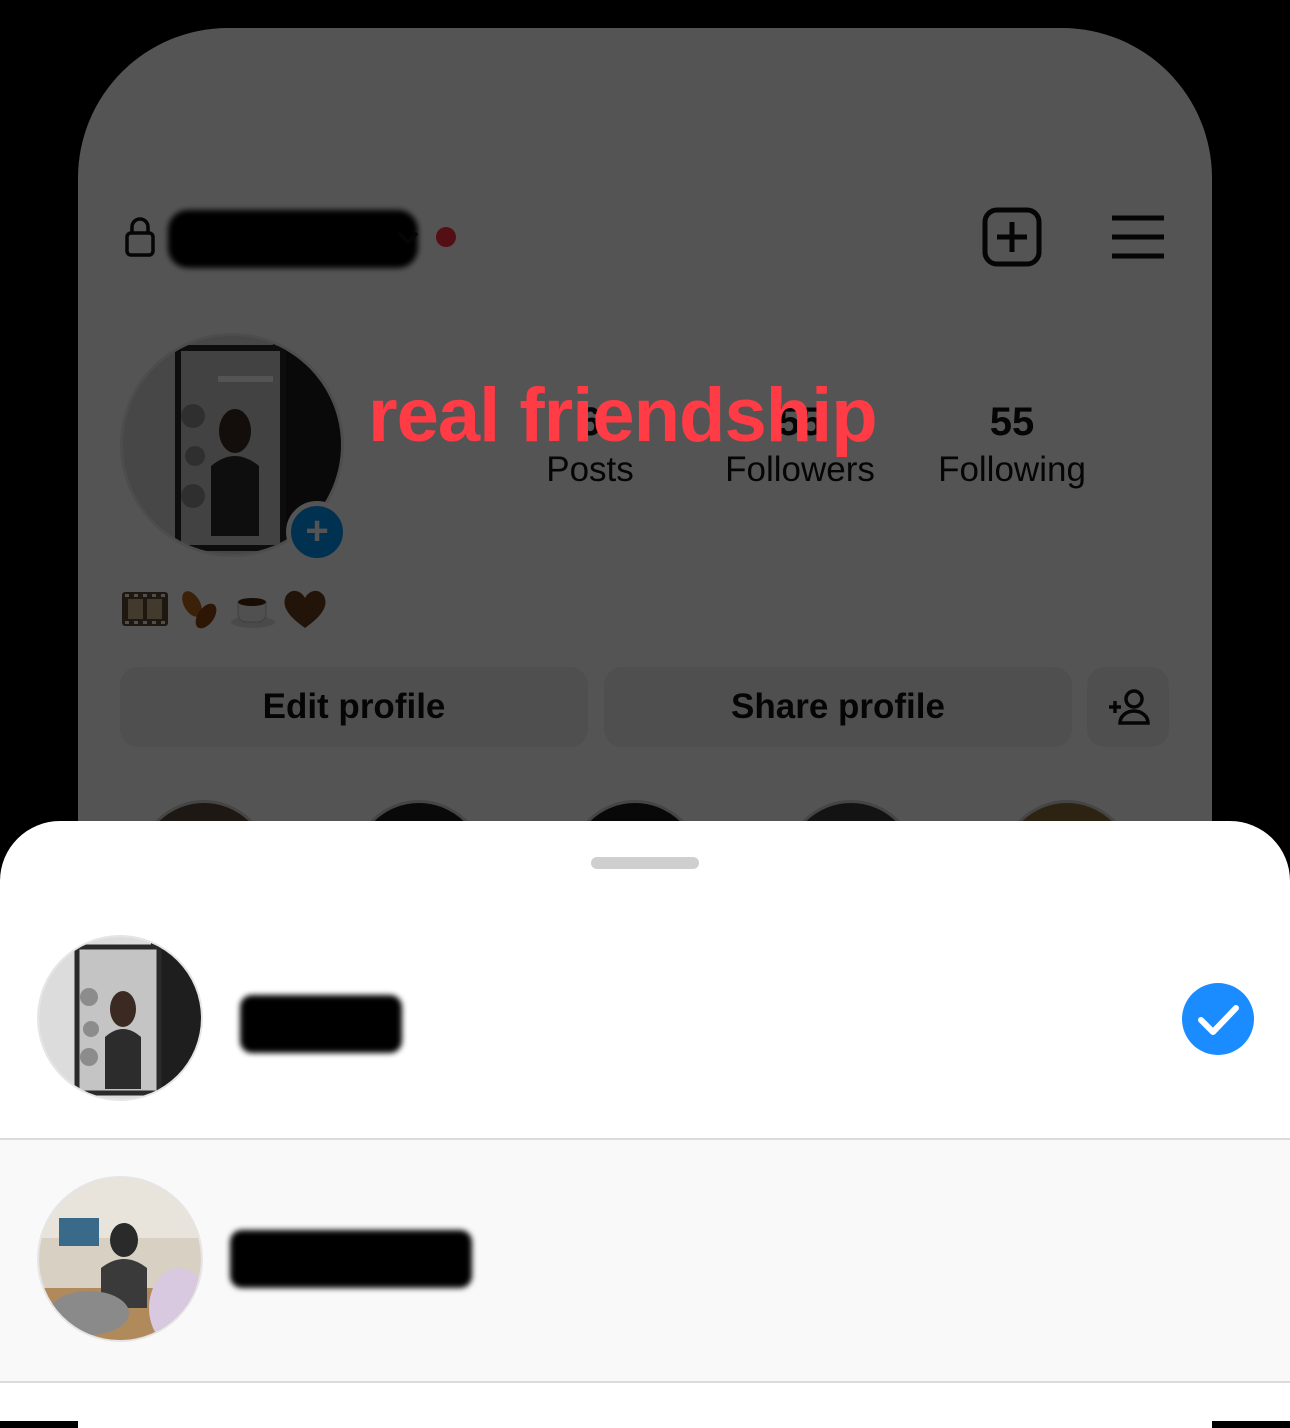 Image resolution: width=1290 pixels, height=1428 pixels. I want to click on plus-square-icon, so click(1012, 237).